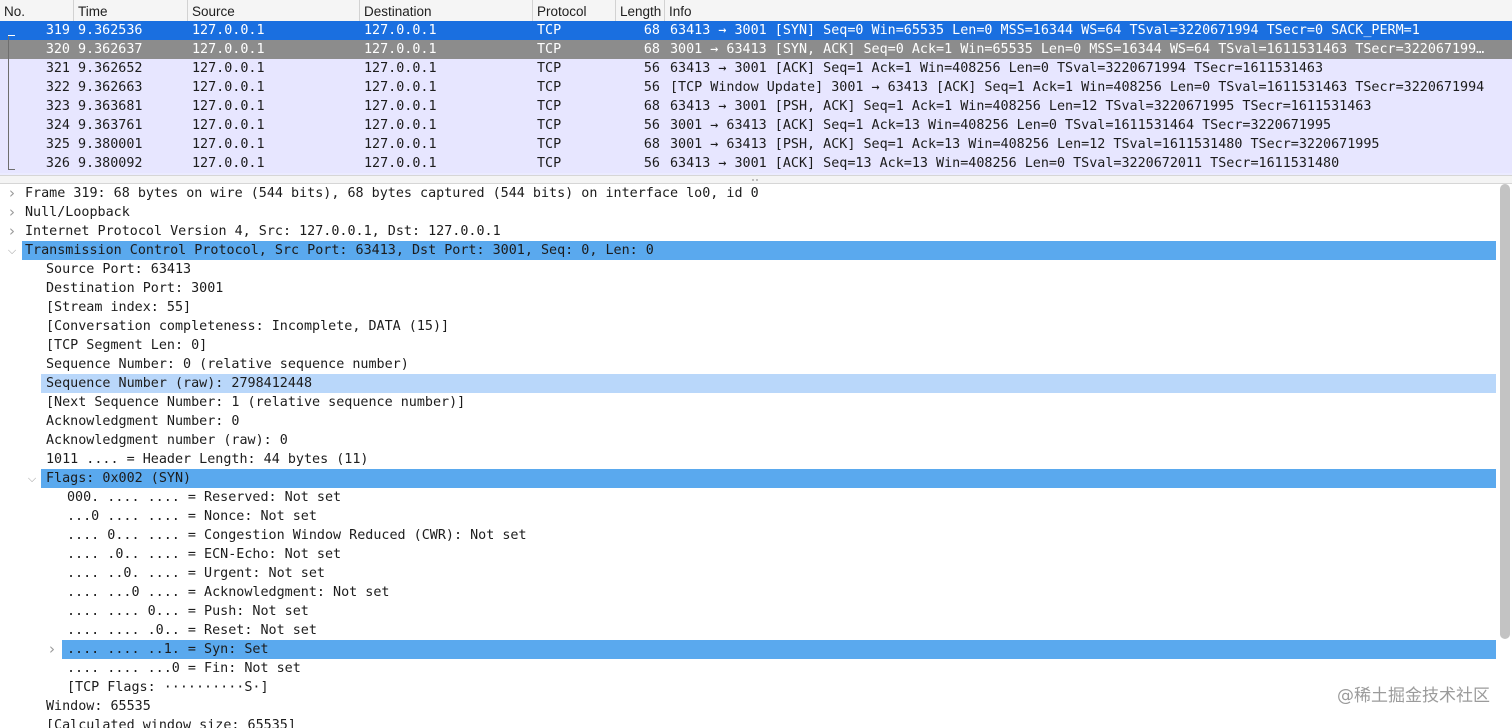  What do you see at coordinates (756, 307) in the screenshot?
I see `detail-tree-item: [Stream index: 55]` at bounding box center [756, 307].